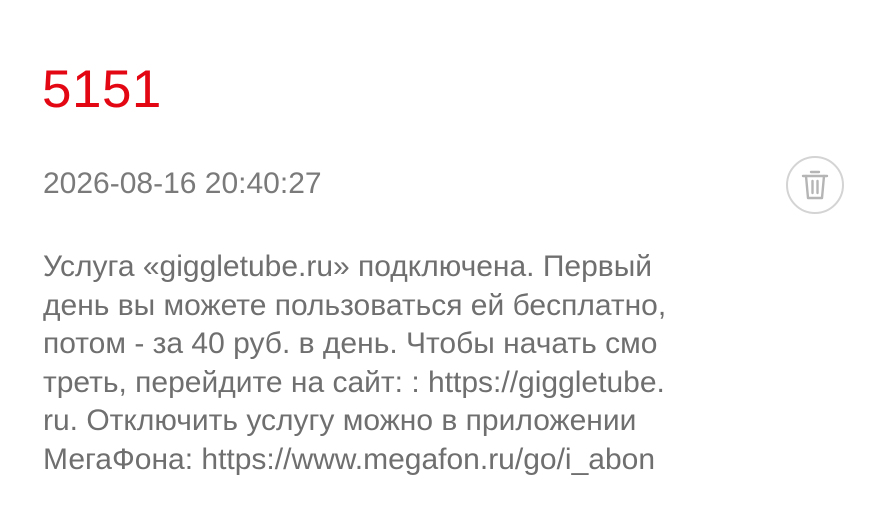 This screenshot has height=529, width=891. What do you see at coordinates (182, 183) in the screenshot?
I see `message-timestamp: 2026-08-16 20:40:27` at bounding box center [182, 183].